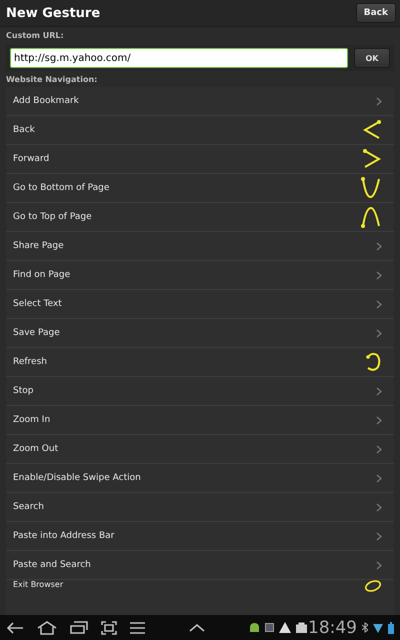 This screenshot has width=400, height=640. Describe the element at coordinates (376, 13) in the screenshot. I see `back-button: Back` at that location.